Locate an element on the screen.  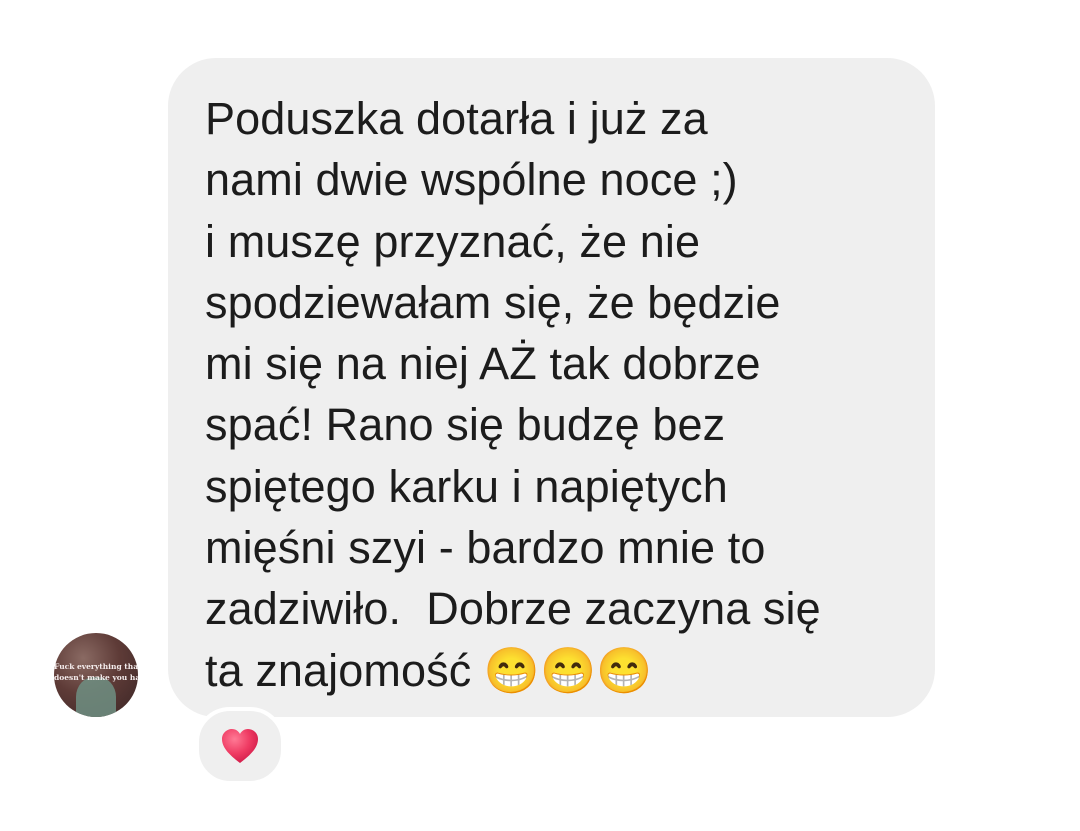
message-line: Poduszka dotarła i już za is located at coordinates (456, 118).